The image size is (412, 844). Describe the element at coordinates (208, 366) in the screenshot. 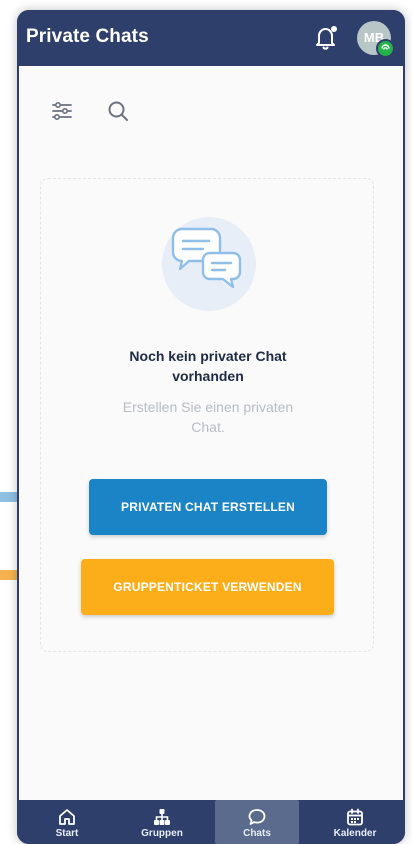

I see `empty-state-title: Noch kein privater Chat vorhanden` at that location.